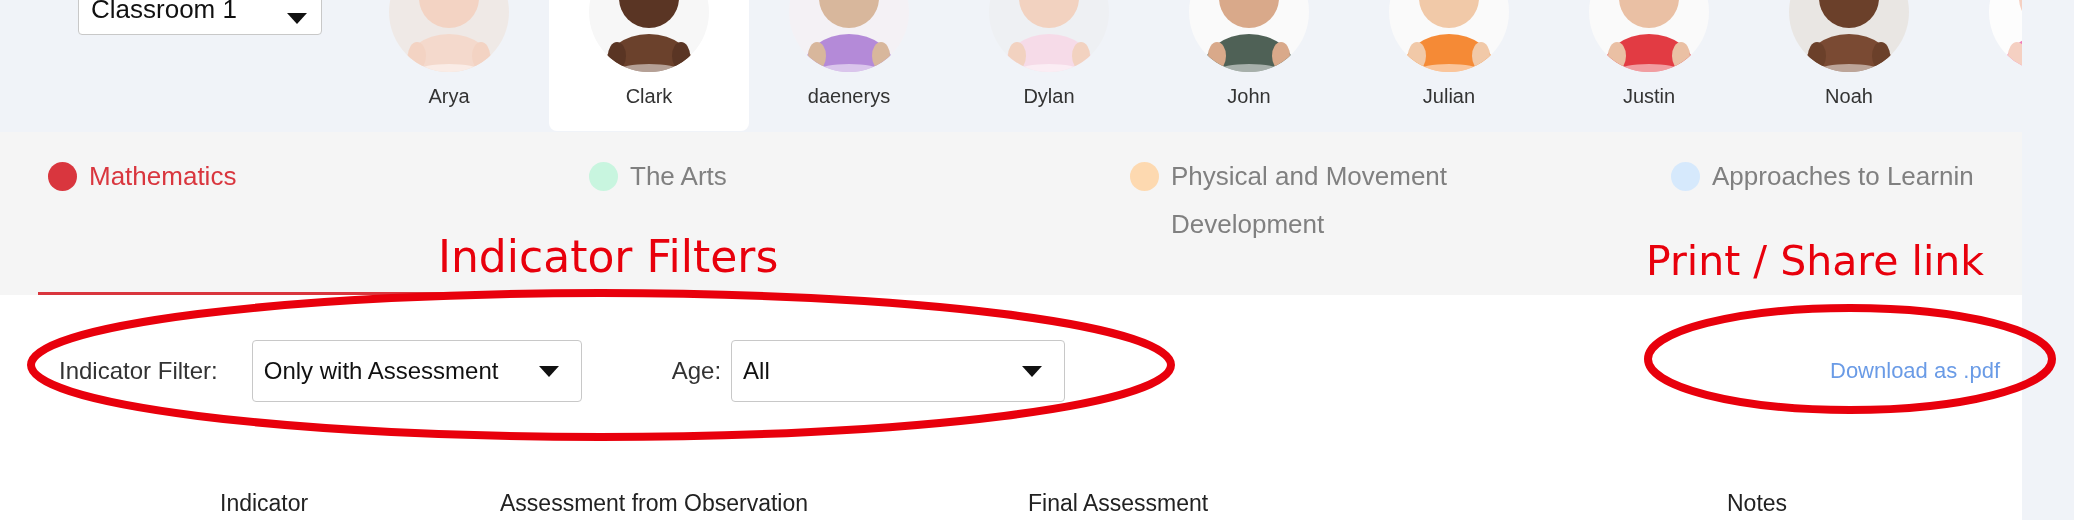 Image resolution: width=2074 pixels, height=520 pixels. Describe the element at coordinates (696, 371) in the screenshot. I see `filter-label: Age:` at that location.